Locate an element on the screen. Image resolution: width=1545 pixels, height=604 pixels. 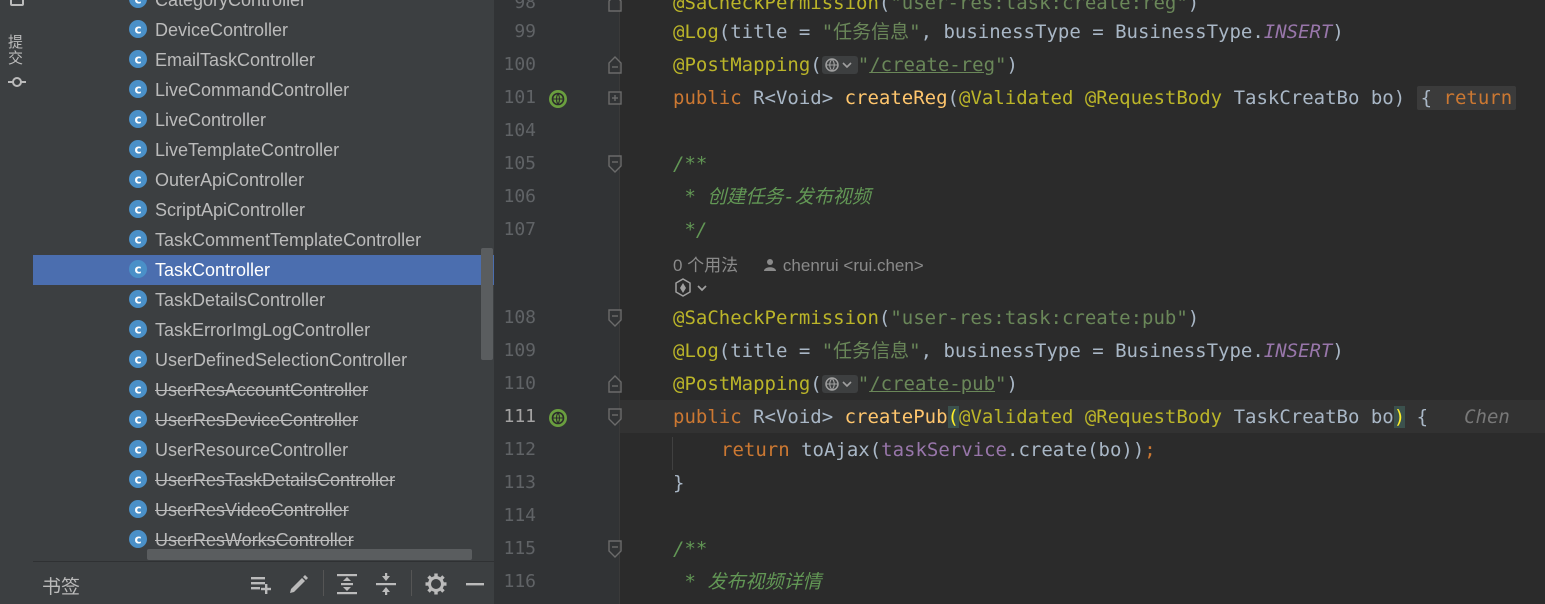
tree-item: c LiveController is located at coordinates (263, 120).